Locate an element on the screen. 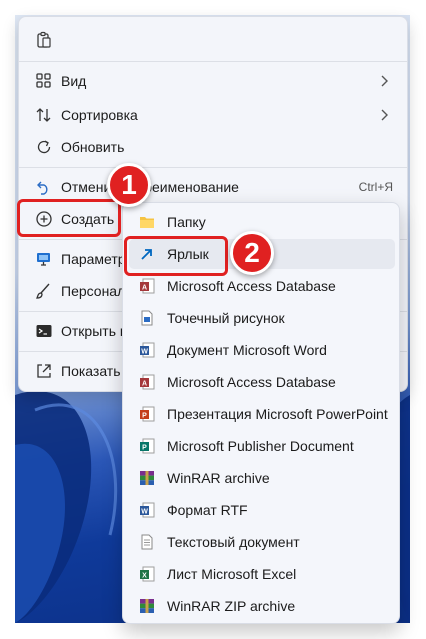 This screenshot has width=426, height=639. winrar-zip-icon is located at coordinates (147, 606).